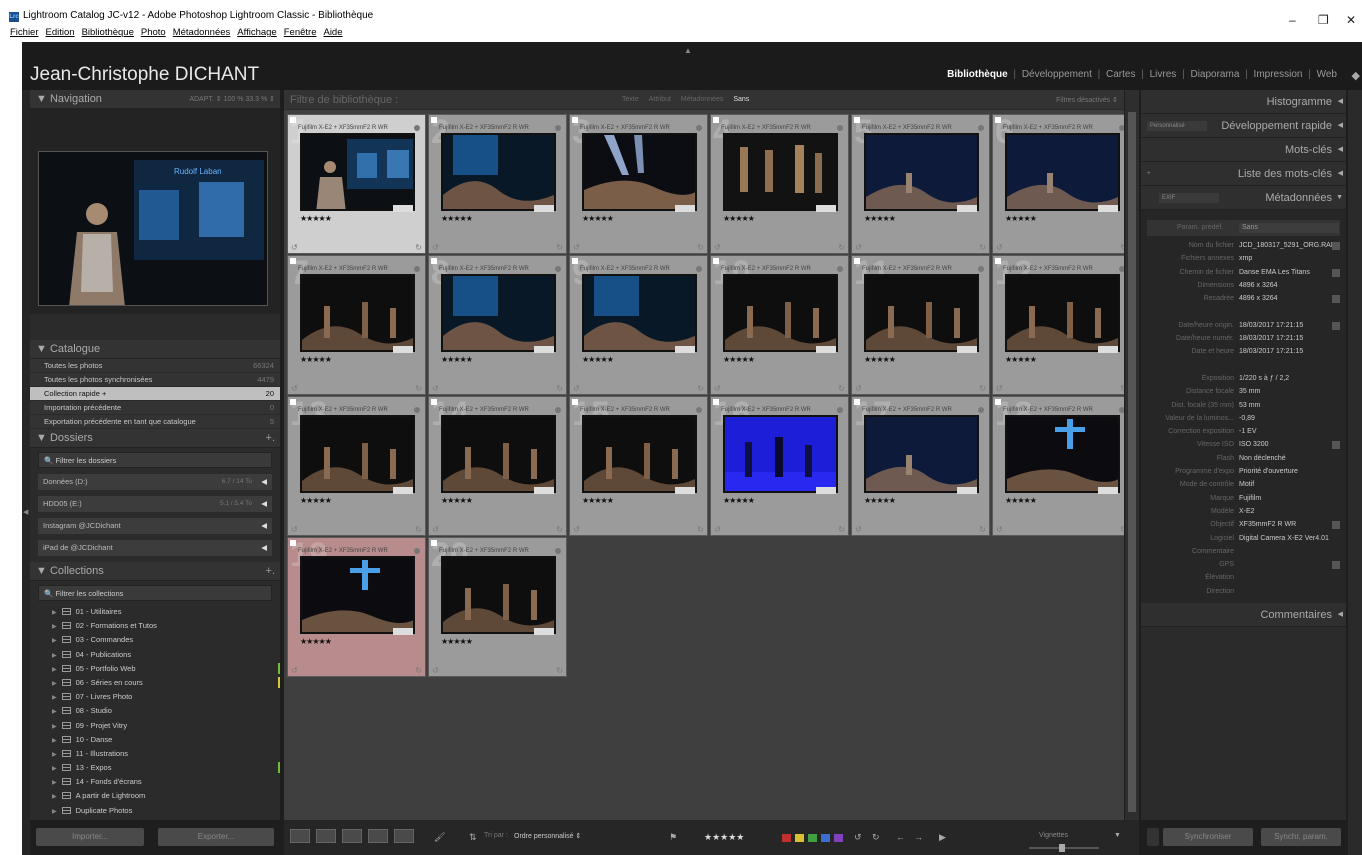 The width and height of the screenshot is (1362, 855). Describe the element at coordinates (547, 836) in the screenshot. I see `sort-select: Ordre personnalisé ⇕` at that location.